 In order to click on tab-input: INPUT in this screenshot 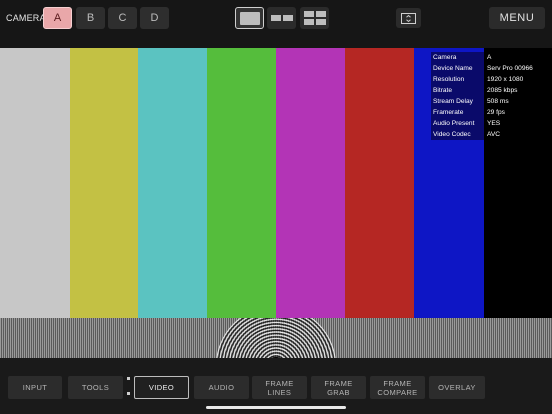, I will do `click(35, 387)`.